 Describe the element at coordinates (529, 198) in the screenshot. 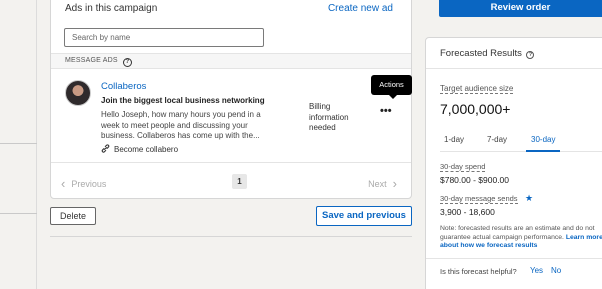

I see `star-icon: ★` at that location.